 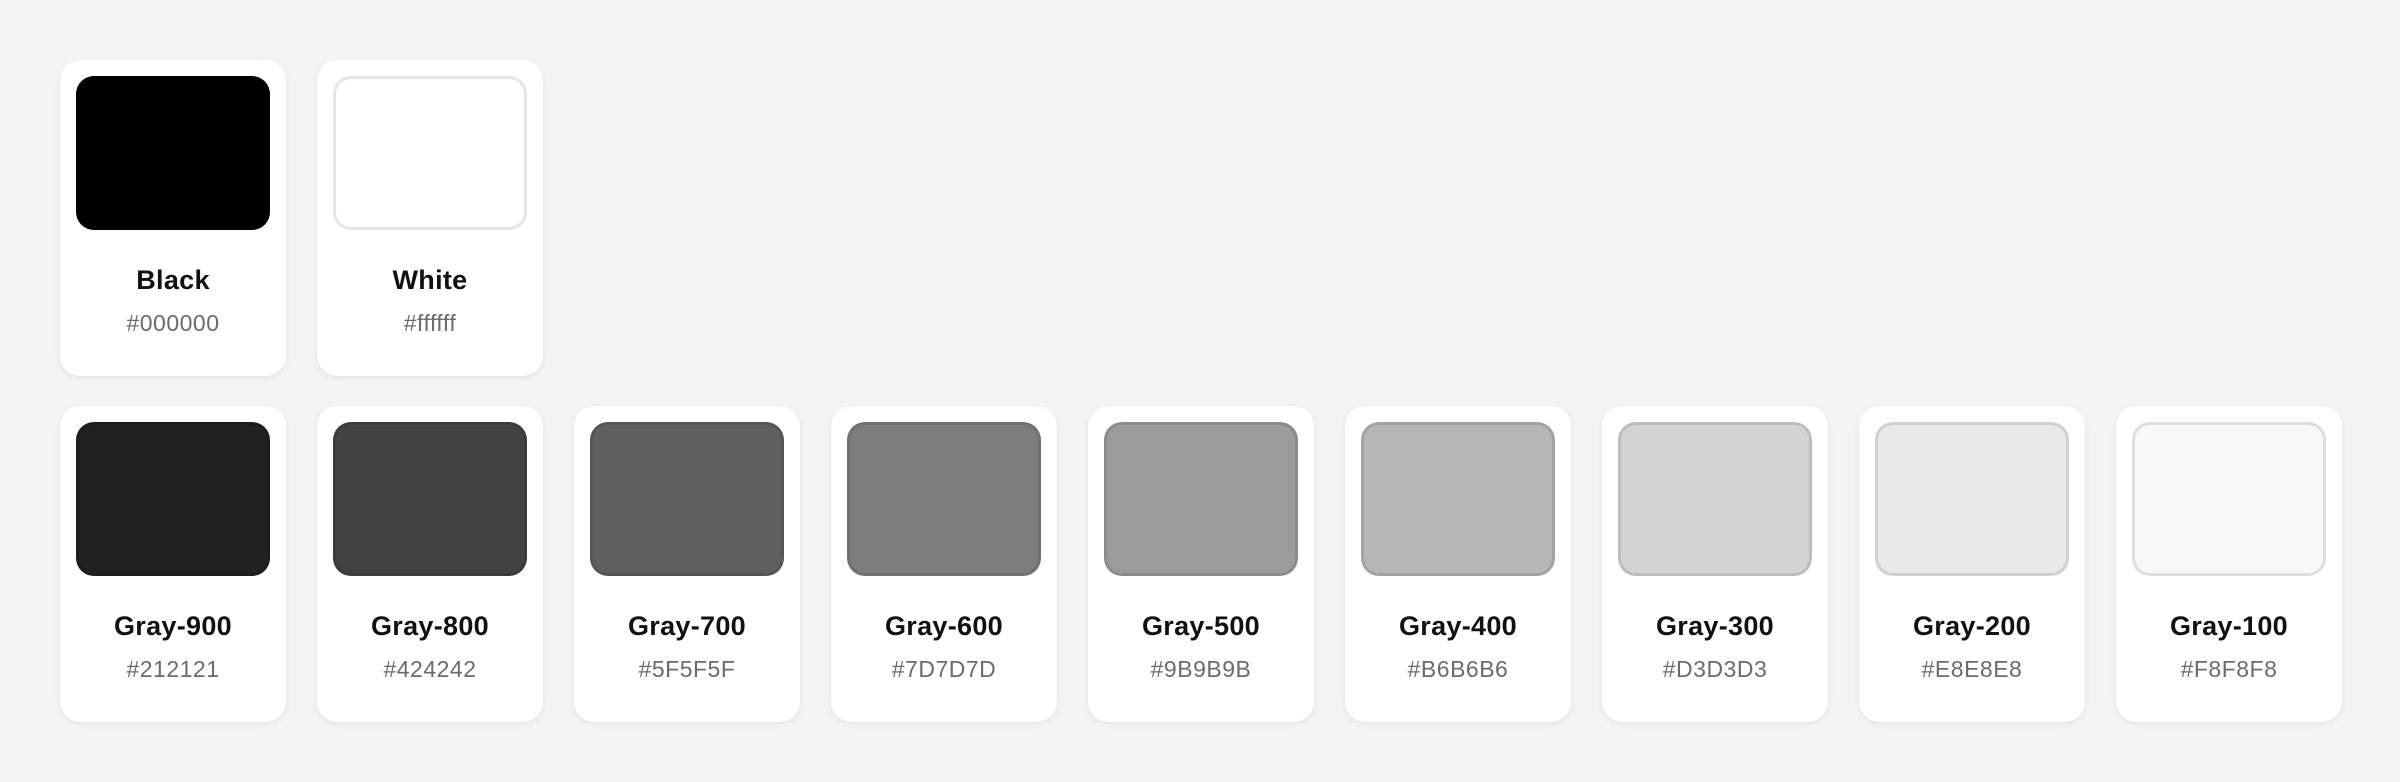 I want to click on color-name: Black, so click(x=173, y=280).